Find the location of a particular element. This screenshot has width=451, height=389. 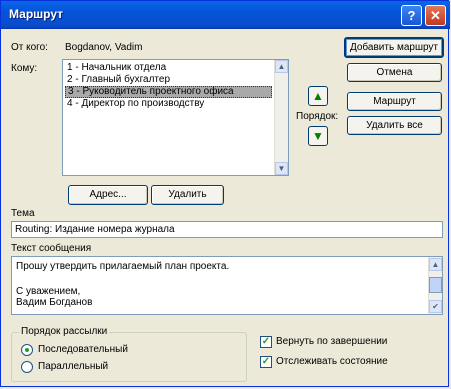

from-value: Bogdanov, Vadim is located at coordinates (104, 47).